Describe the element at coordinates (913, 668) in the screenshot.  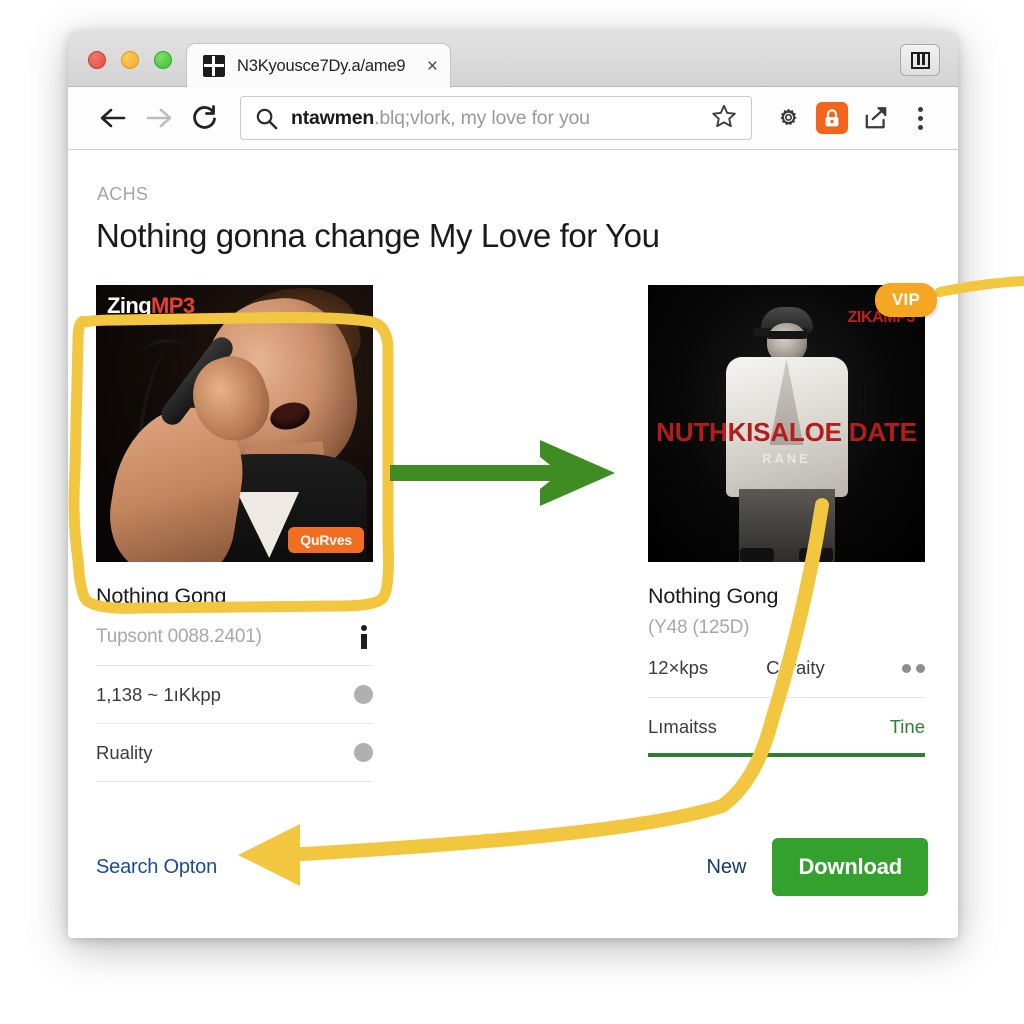
I see `two-dots-icon` at that location.